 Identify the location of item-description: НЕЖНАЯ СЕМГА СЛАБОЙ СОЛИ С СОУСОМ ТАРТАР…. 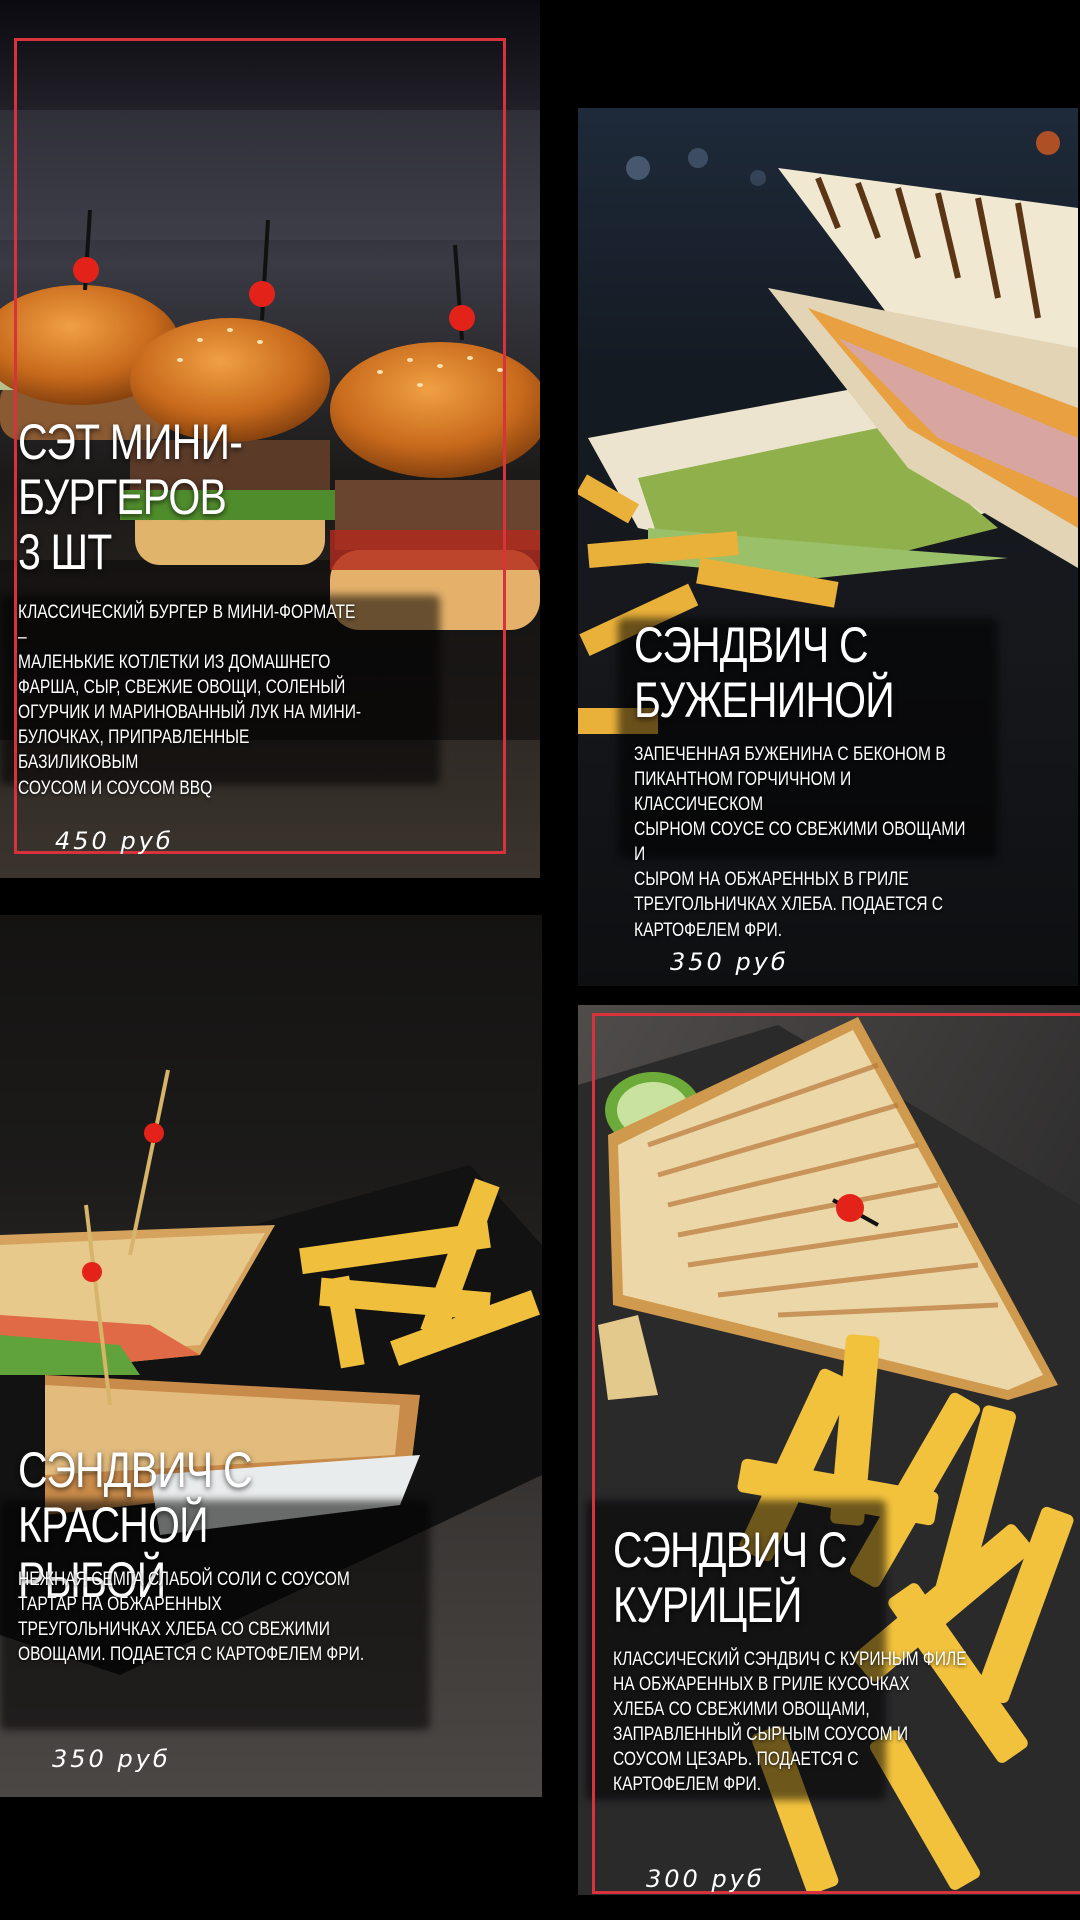
(191, 1617).